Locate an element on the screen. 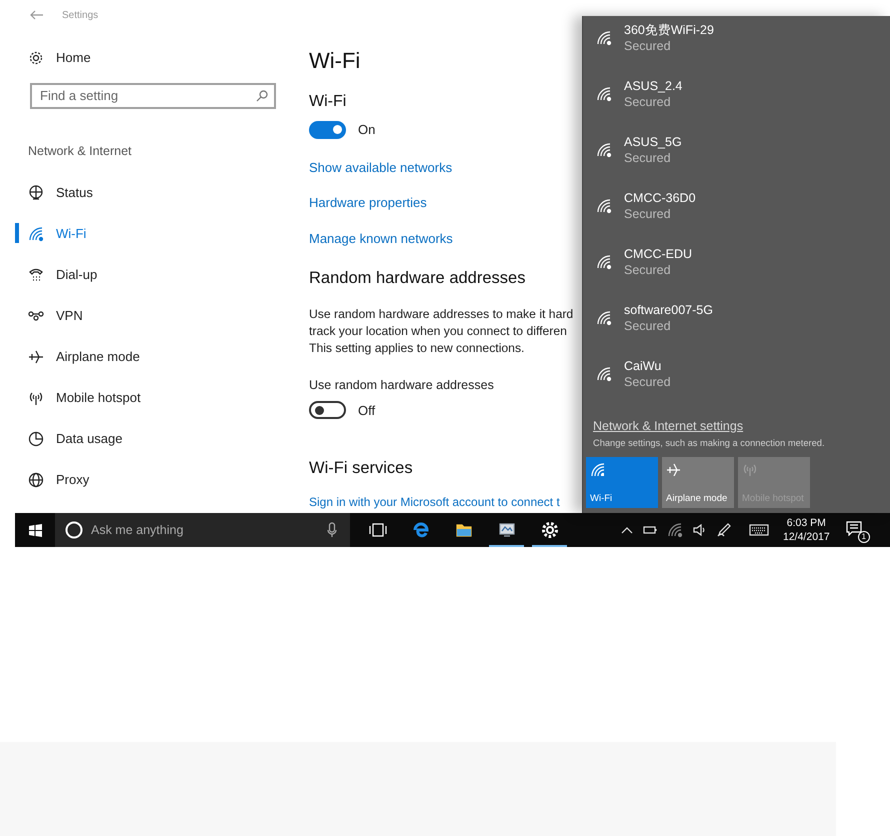  home-link: Home is located at coordinates (73, 58).